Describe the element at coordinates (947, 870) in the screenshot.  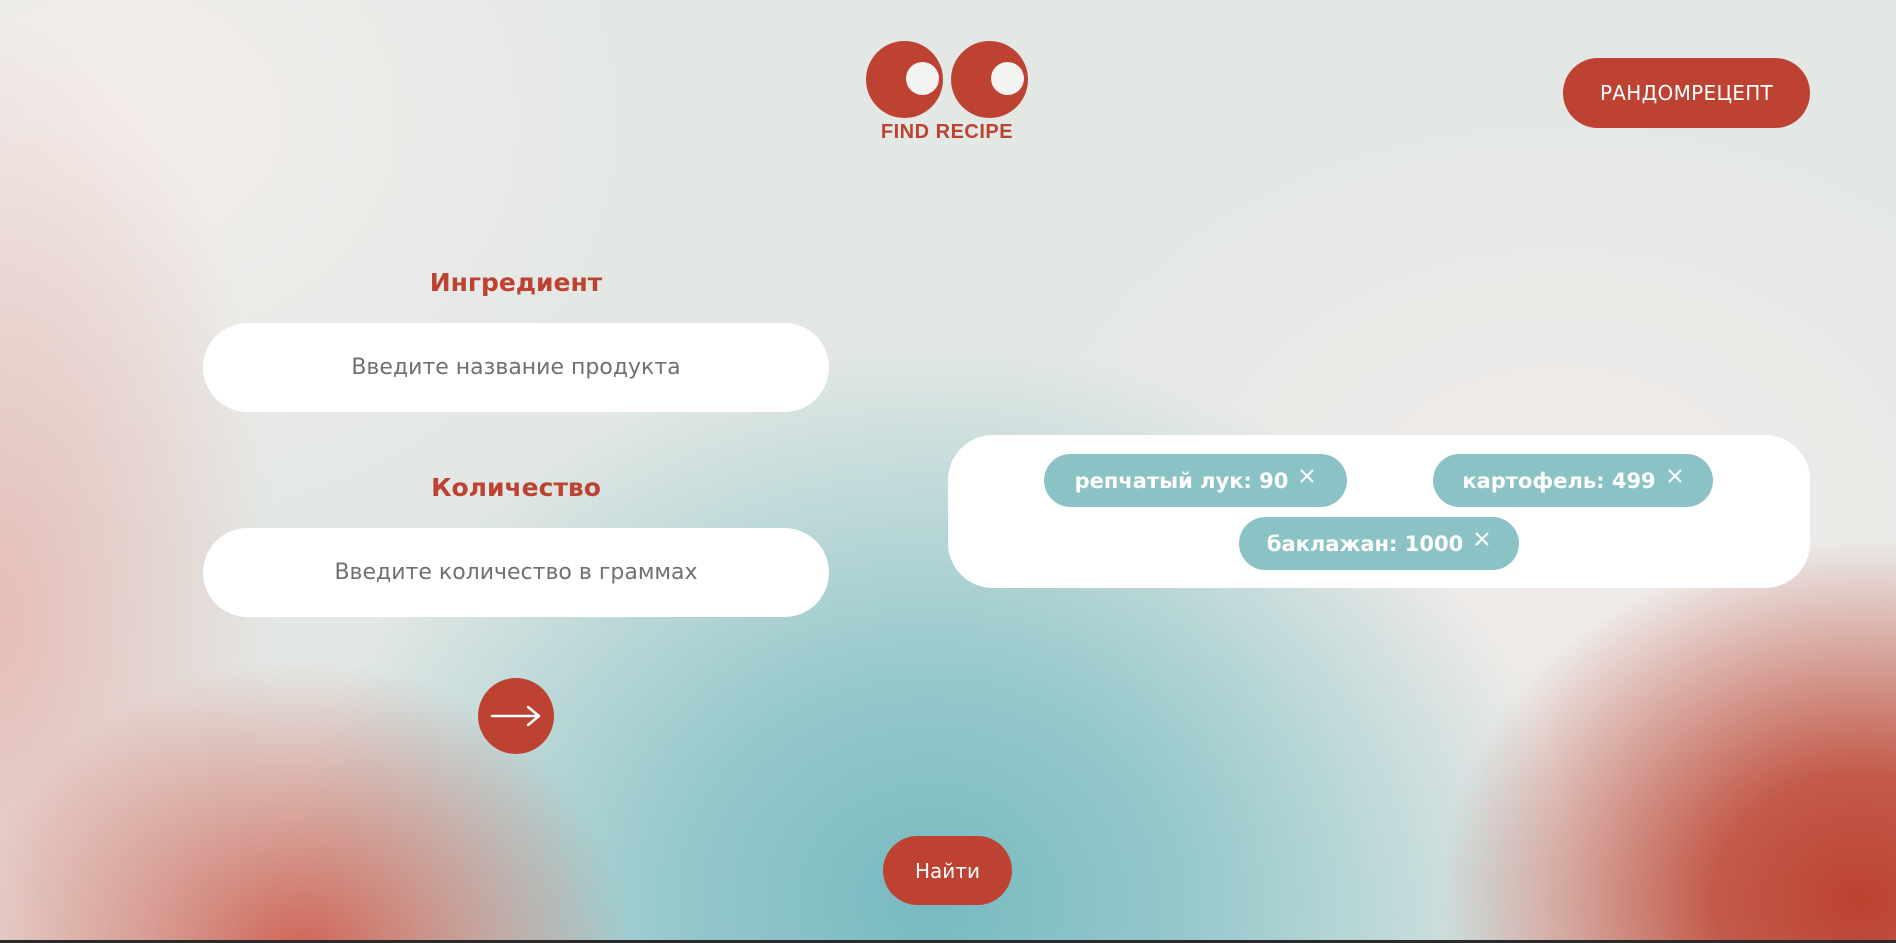
I see `search-button: Найти` at that location.